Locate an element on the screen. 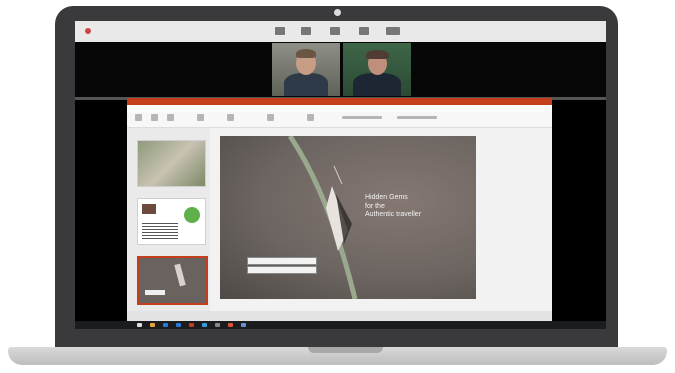 This screenshot has height=373, width=675. butterfly-antenna is located at coordinates (338, 175).